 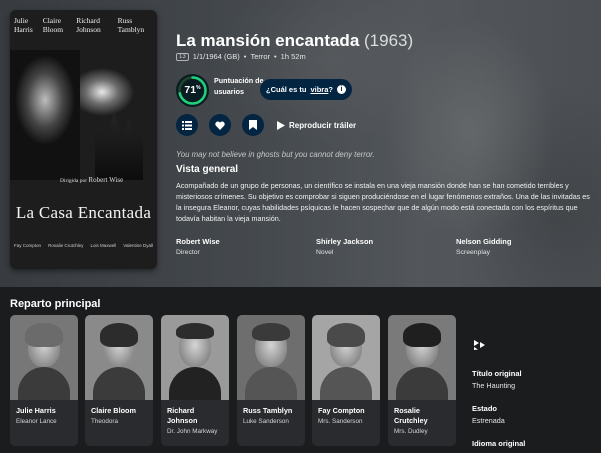 What do you see at coordinates (119, 145) in the screenshot?
I see `poster-castle` at bounding box center [119, 145].